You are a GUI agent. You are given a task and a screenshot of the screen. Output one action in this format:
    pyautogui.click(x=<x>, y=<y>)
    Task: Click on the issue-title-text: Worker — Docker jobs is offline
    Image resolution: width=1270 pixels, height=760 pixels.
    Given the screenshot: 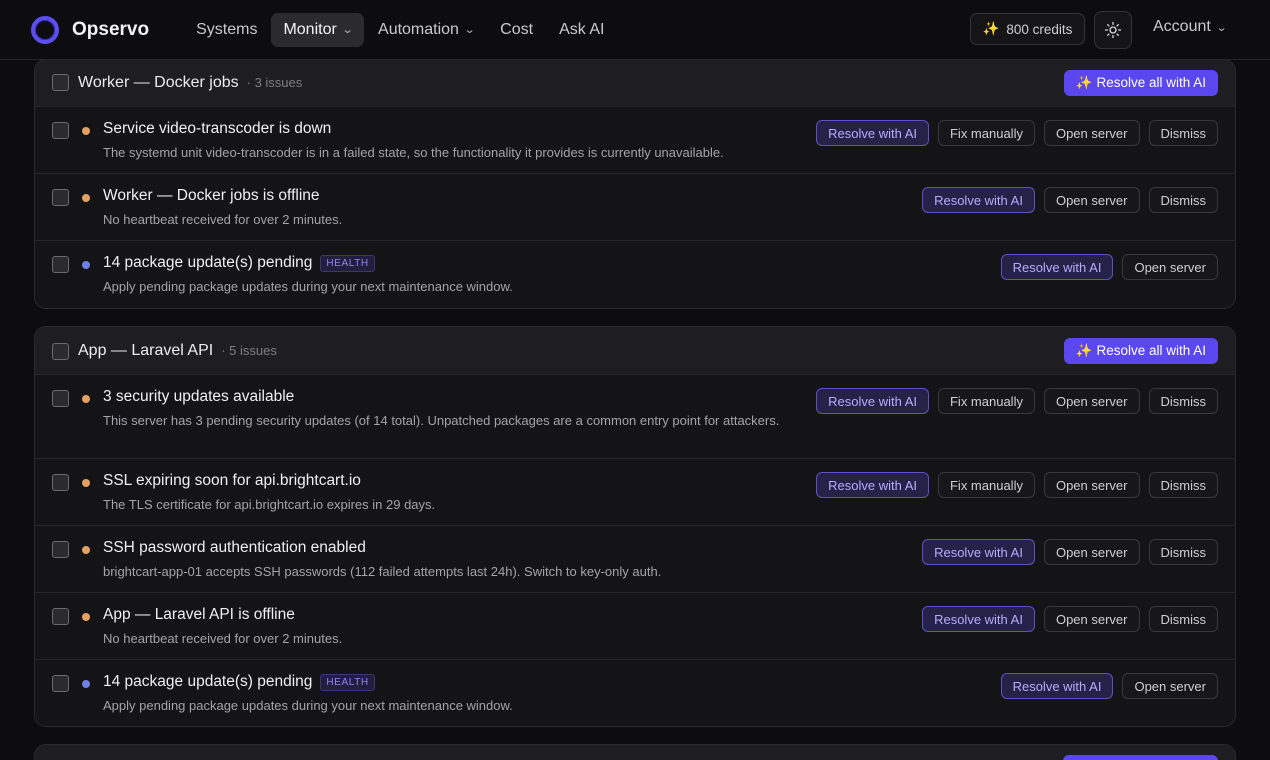 What is the action you would take?
    pyautogui.click(x=211, y=195)
    